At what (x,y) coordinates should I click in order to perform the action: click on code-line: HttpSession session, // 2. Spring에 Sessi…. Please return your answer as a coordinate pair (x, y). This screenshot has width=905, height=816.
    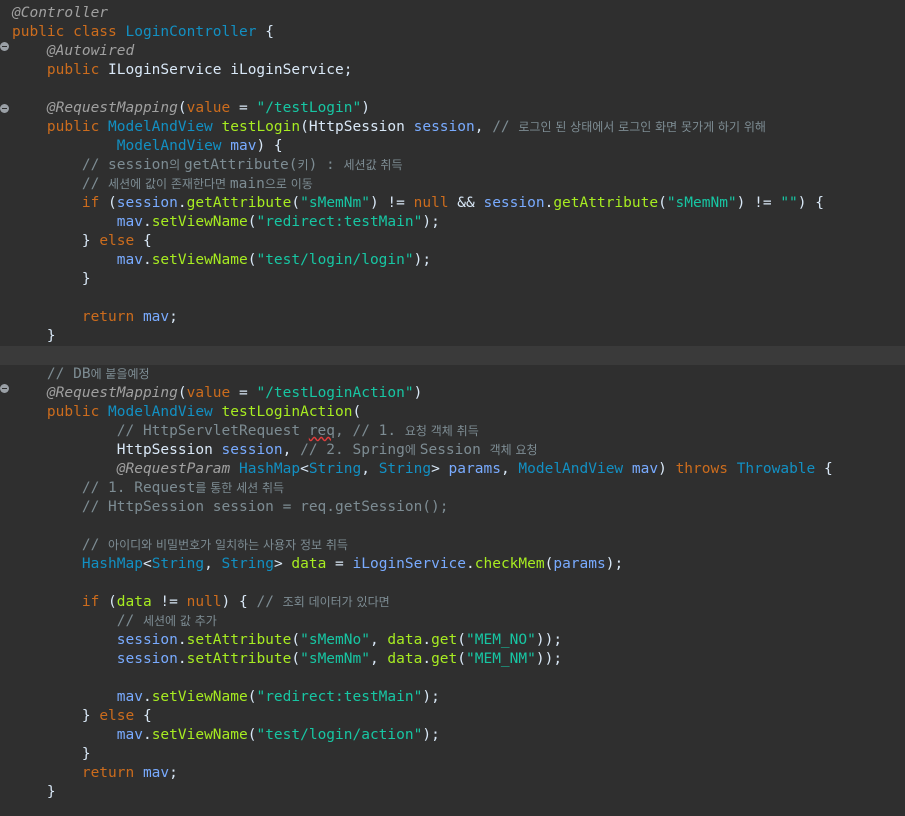
    Looking at the image, I should click on (327, 450).